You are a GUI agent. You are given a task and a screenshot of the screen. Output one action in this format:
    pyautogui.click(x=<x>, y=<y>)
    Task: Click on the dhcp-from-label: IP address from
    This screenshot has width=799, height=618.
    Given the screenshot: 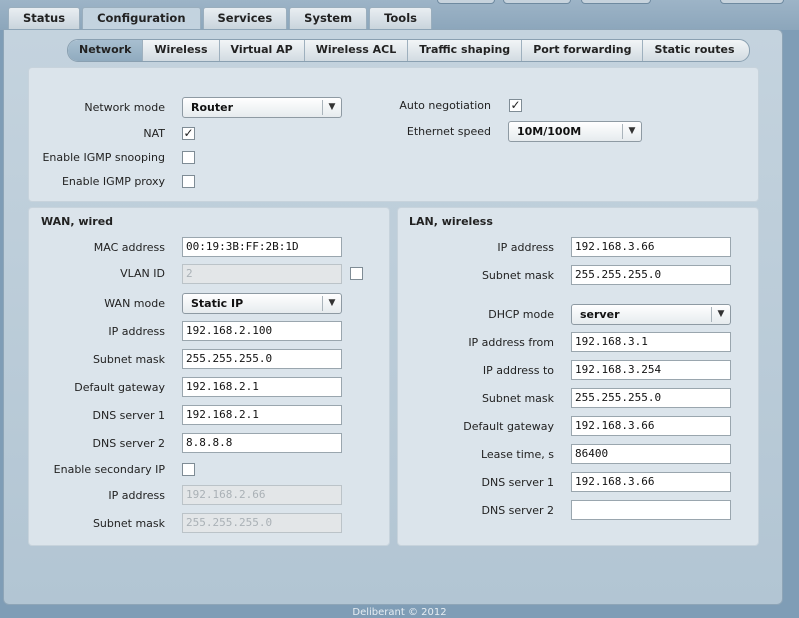 What is the action you would take?
    pyautogui.click(x=511, y=342)
    